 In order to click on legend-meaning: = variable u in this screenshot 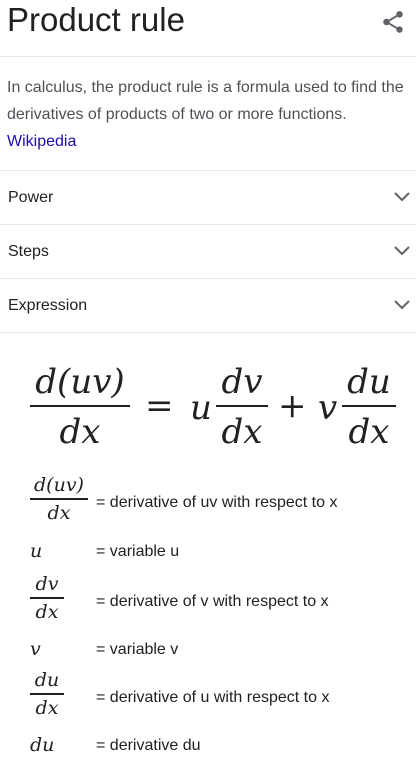, I will do `click(138, 551)`.